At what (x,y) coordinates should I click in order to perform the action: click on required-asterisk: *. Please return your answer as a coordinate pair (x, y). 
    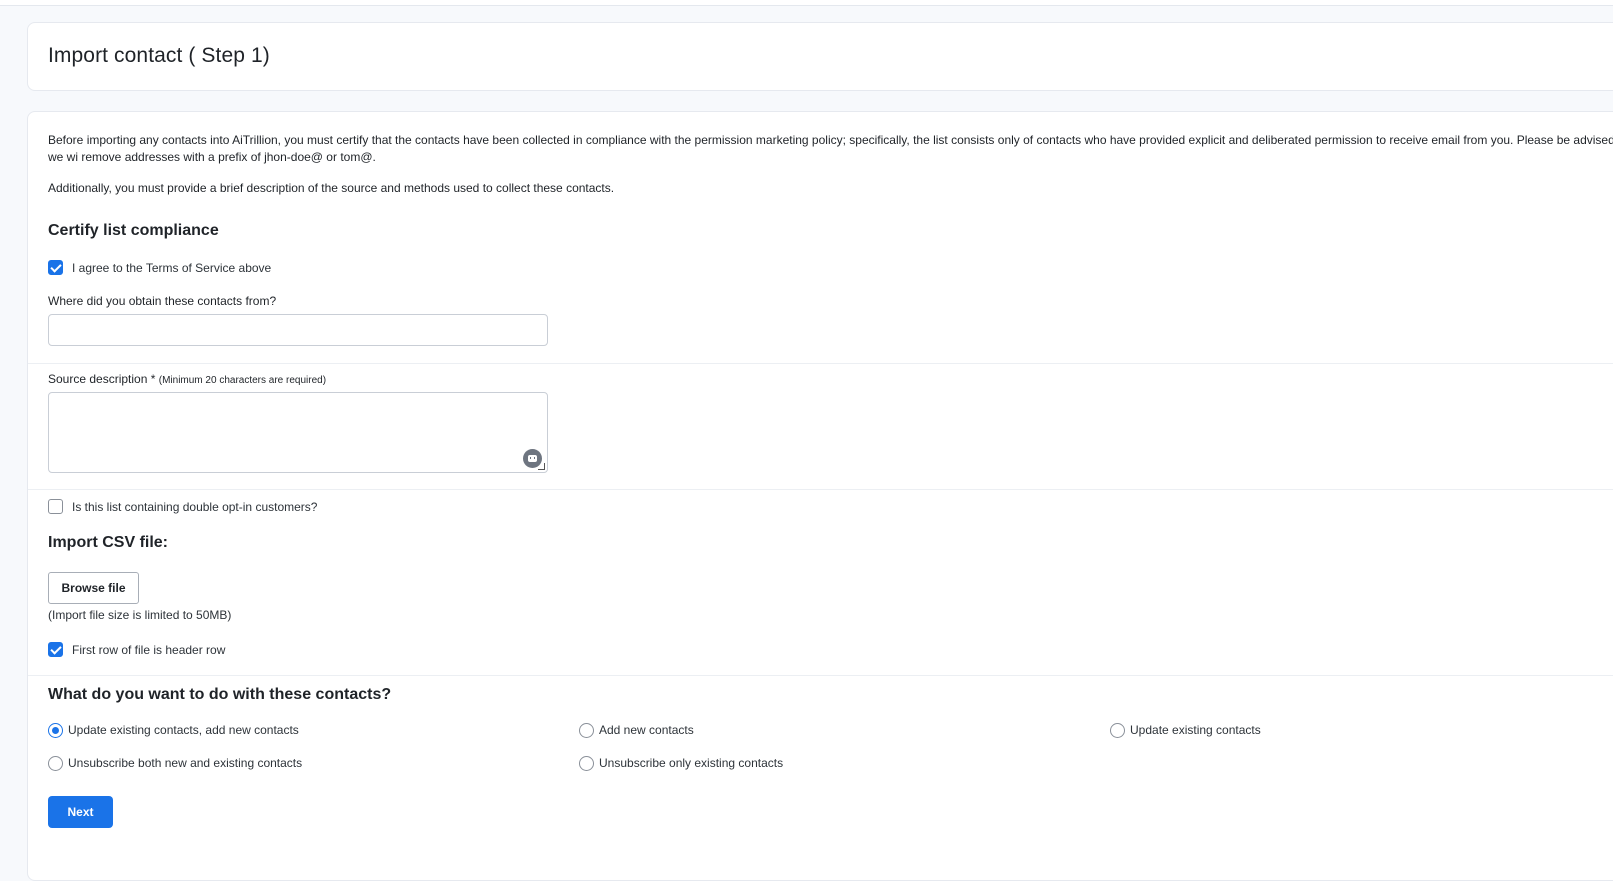
    Looking at the image, I should click on (153, 379).